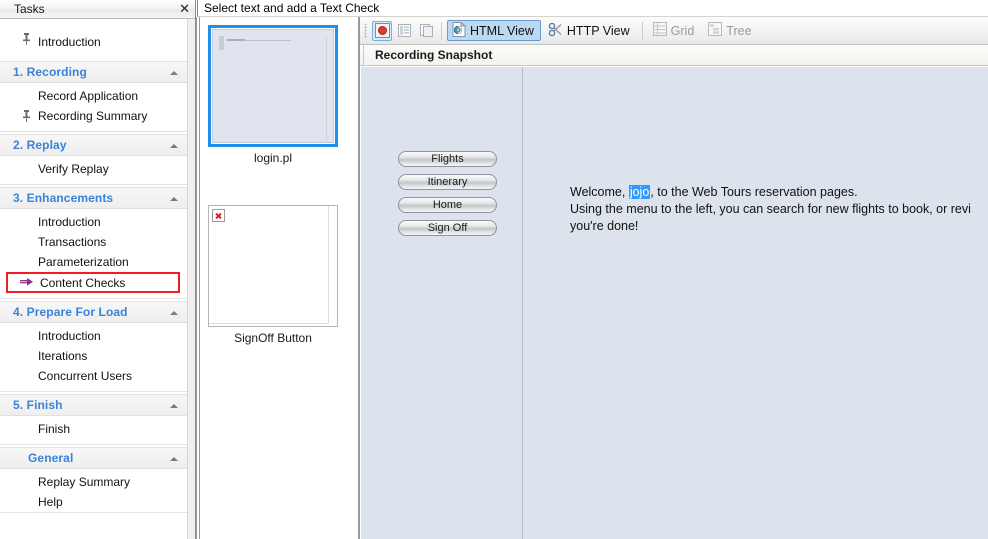  What do you see at coordinates (94, 312) in the screenshot?
I see `sidebar-group-header-prepare-for-load: 4. Prepare For Load` at bounding box center [94, 312].